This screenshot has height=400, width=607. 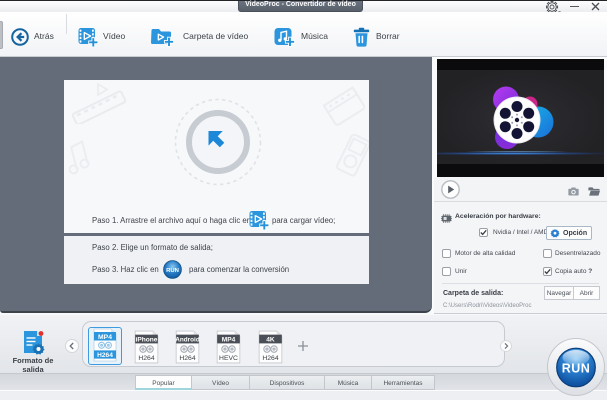 What do you see at coordinates (270, 339) in the screenshot?
I see `svg-text: 4K` at bounding box center [270, 339].